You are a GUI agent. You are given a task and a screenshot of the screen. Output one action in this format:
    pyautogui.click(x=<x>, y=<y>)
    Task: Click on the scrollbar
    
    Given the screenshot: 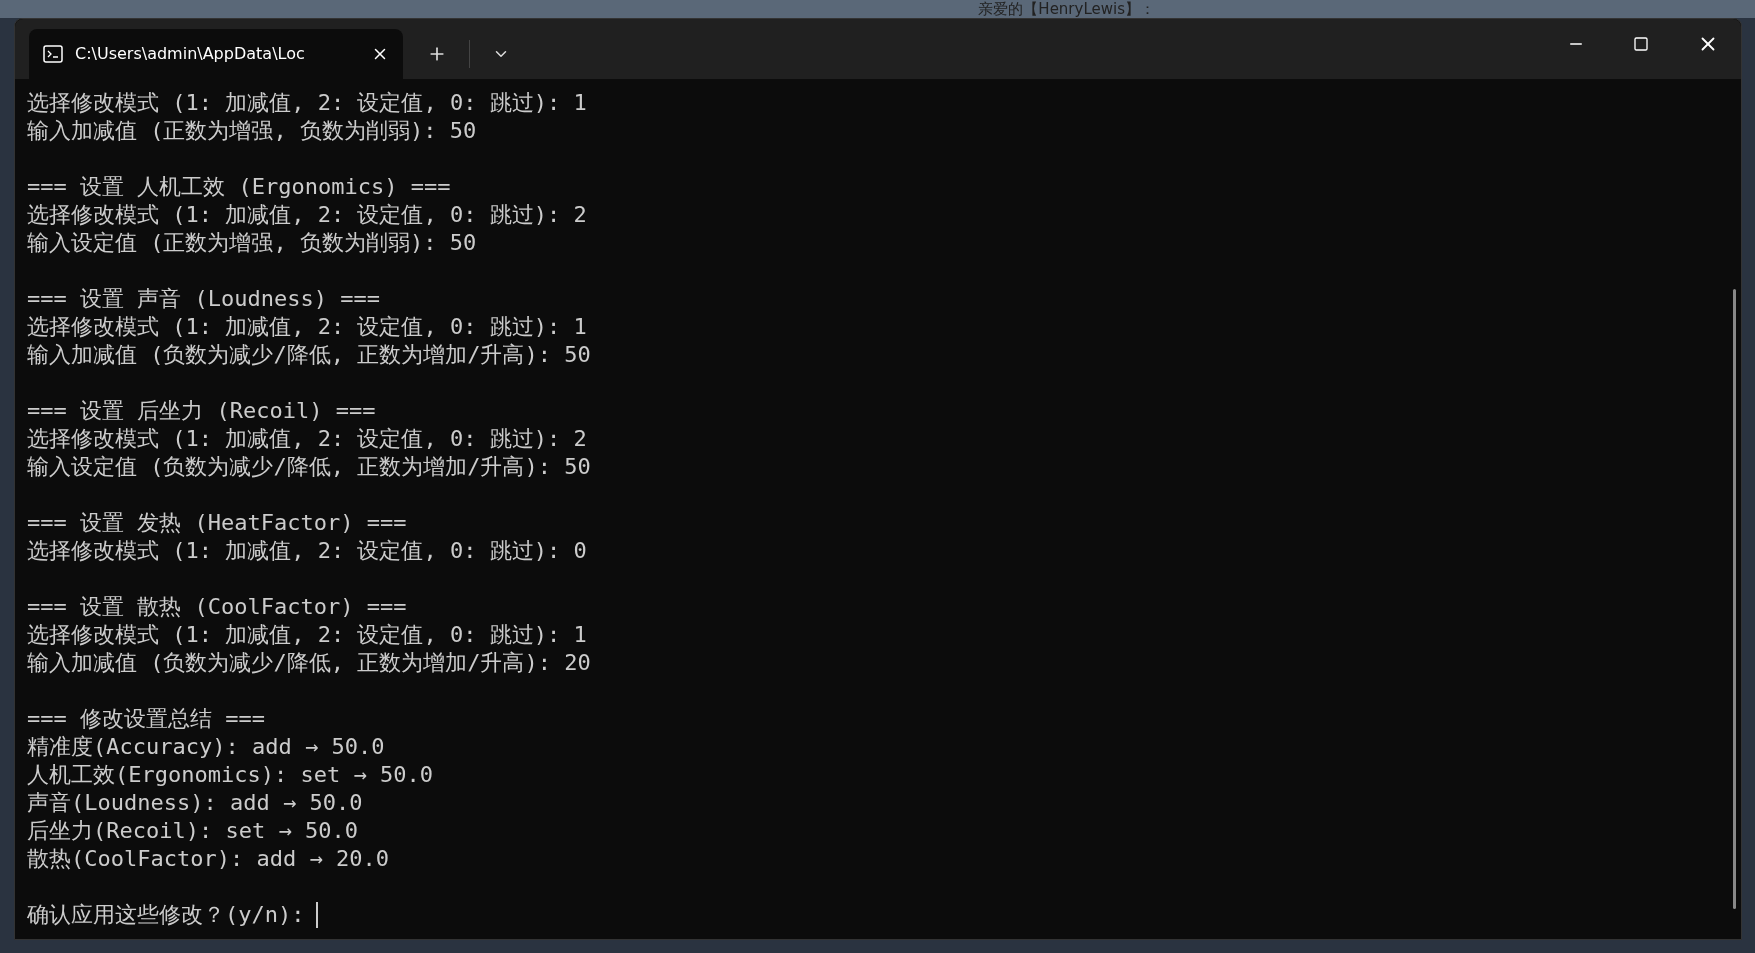 What is the action you would take?
    pyautogui.click(x=1734, y=599)
    